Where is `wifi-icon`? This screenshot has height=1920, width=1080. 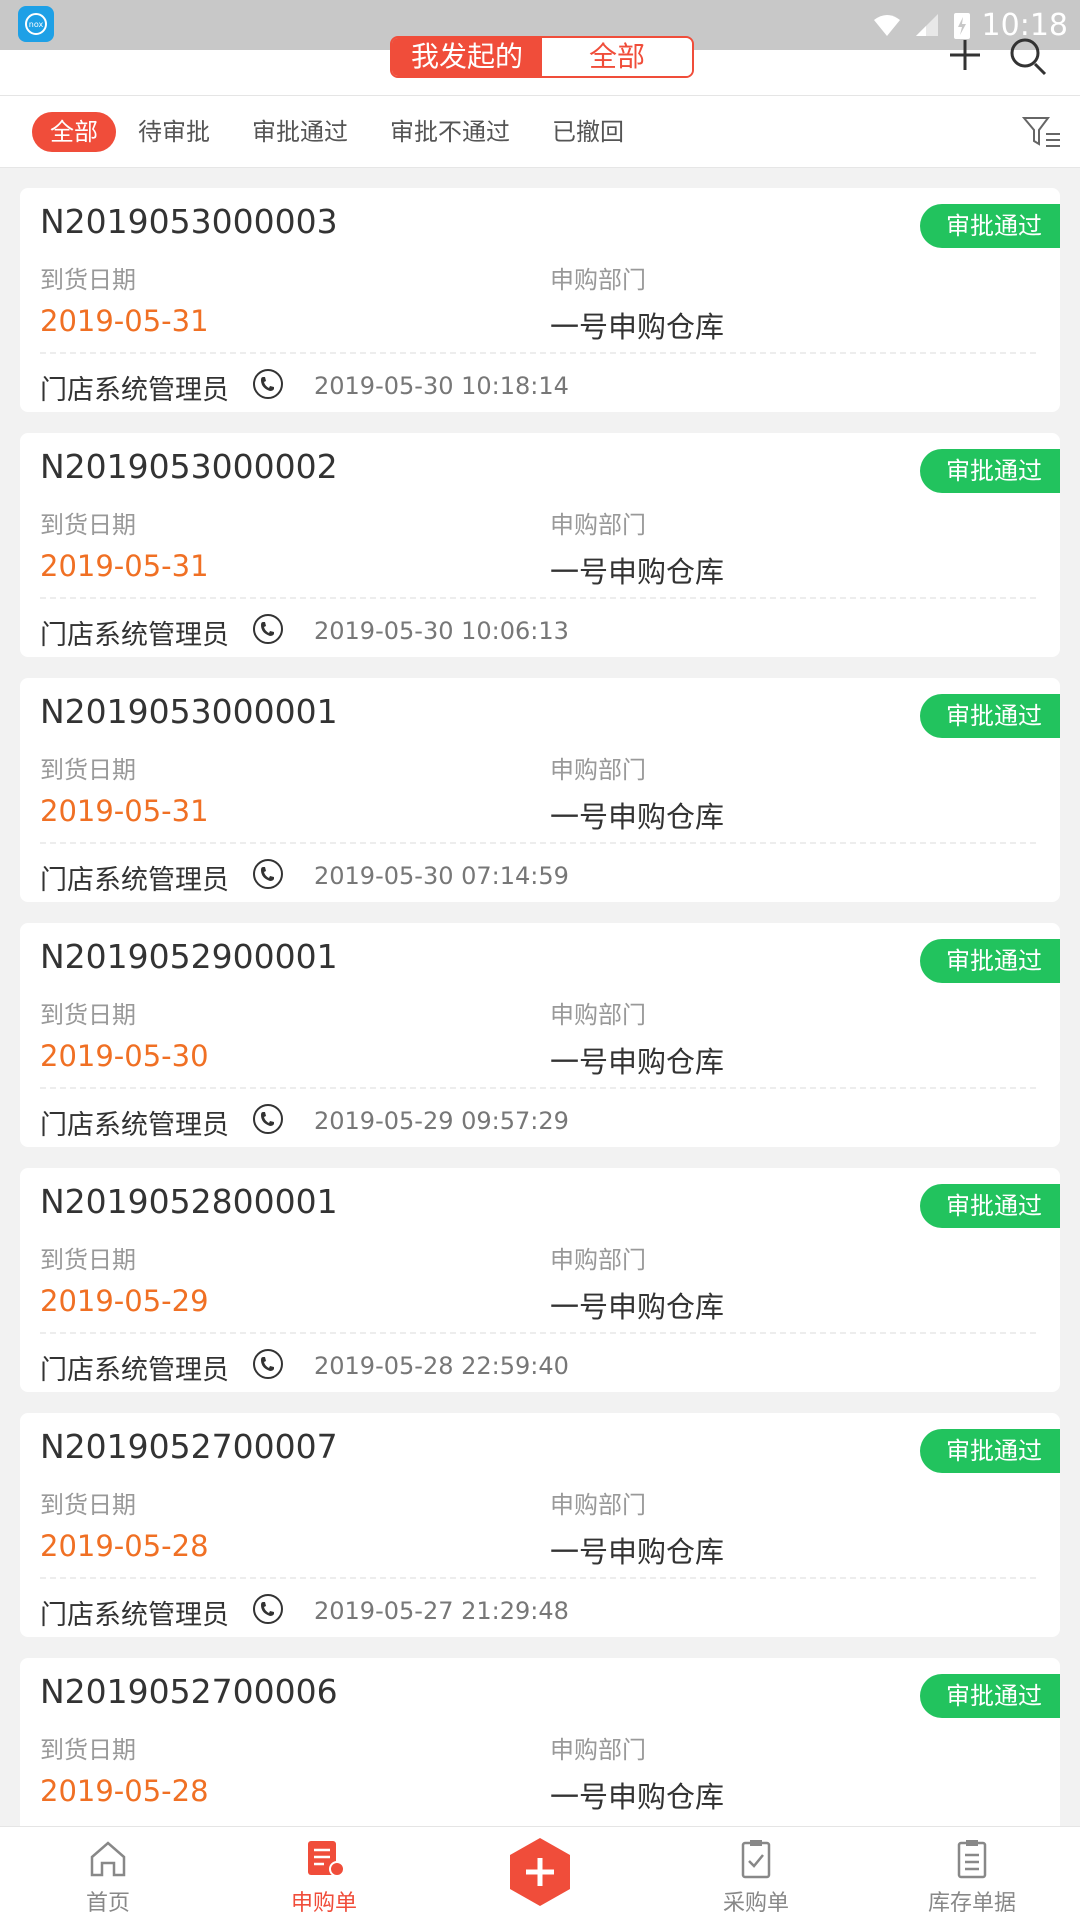 wifi-icon is located at coordinates (886, 25).